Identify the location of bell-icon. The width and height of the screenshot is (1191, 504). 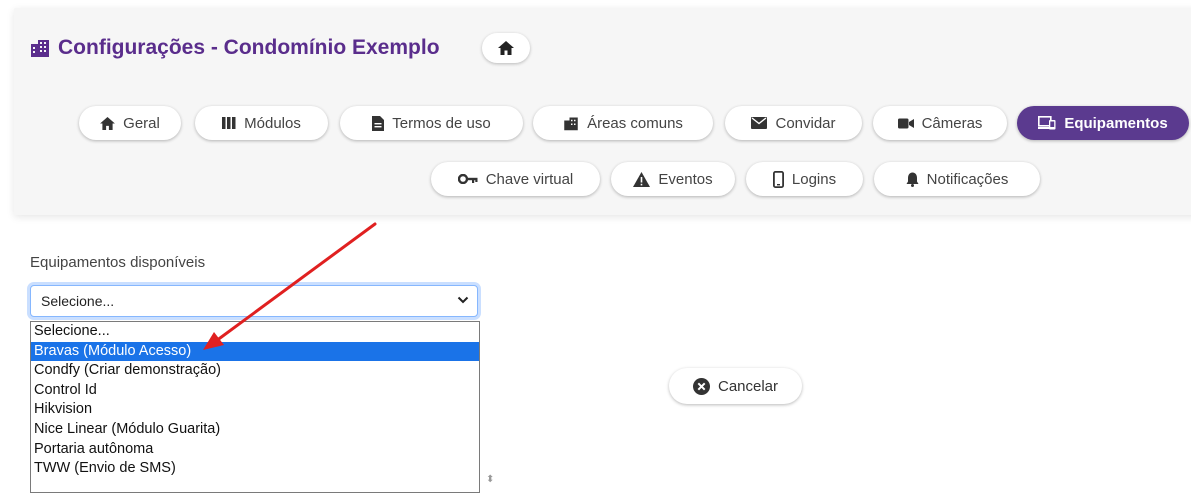
(912, 179).